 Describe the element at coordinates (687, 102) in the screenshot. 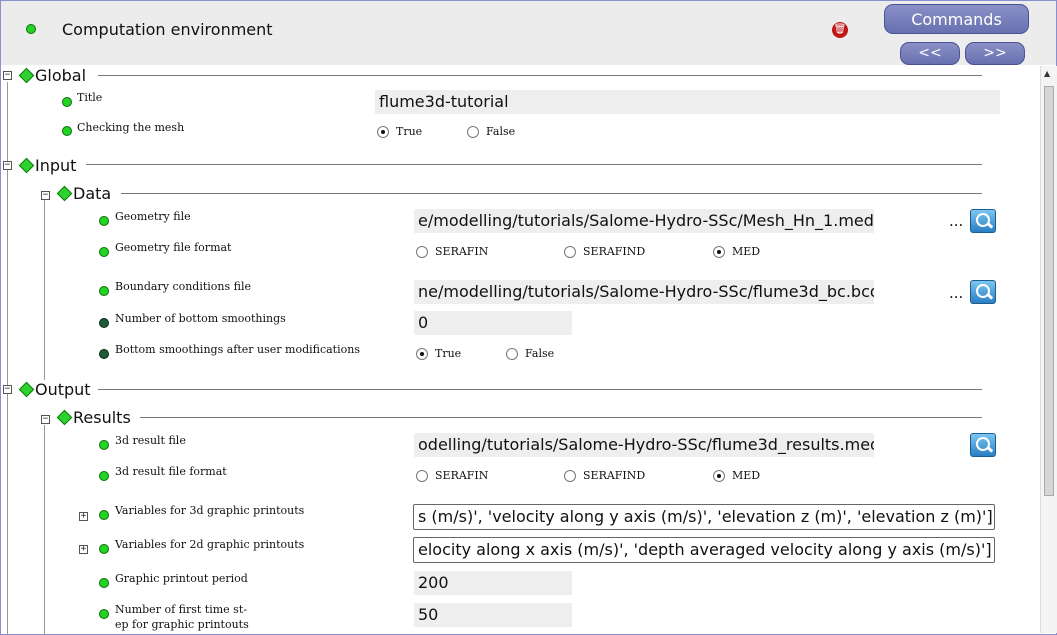

I see `title-input: flume3d-tutorial` at that location.